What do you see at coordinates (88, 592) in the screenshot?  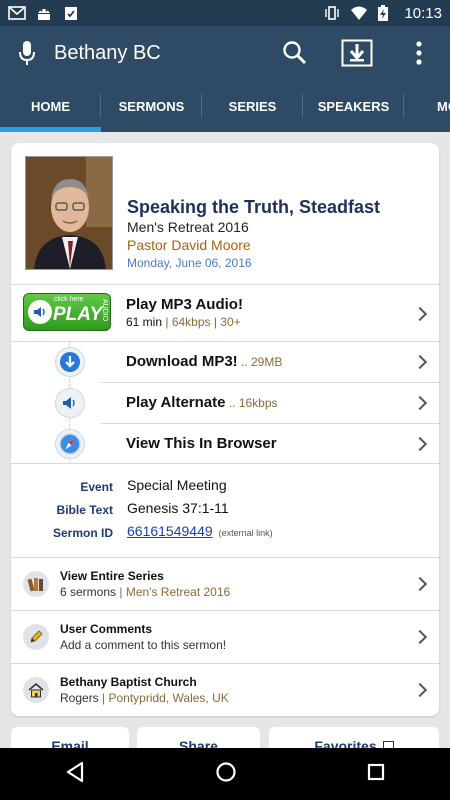 I see `series-count: 6 sermons` at bounding box center [88, 592].